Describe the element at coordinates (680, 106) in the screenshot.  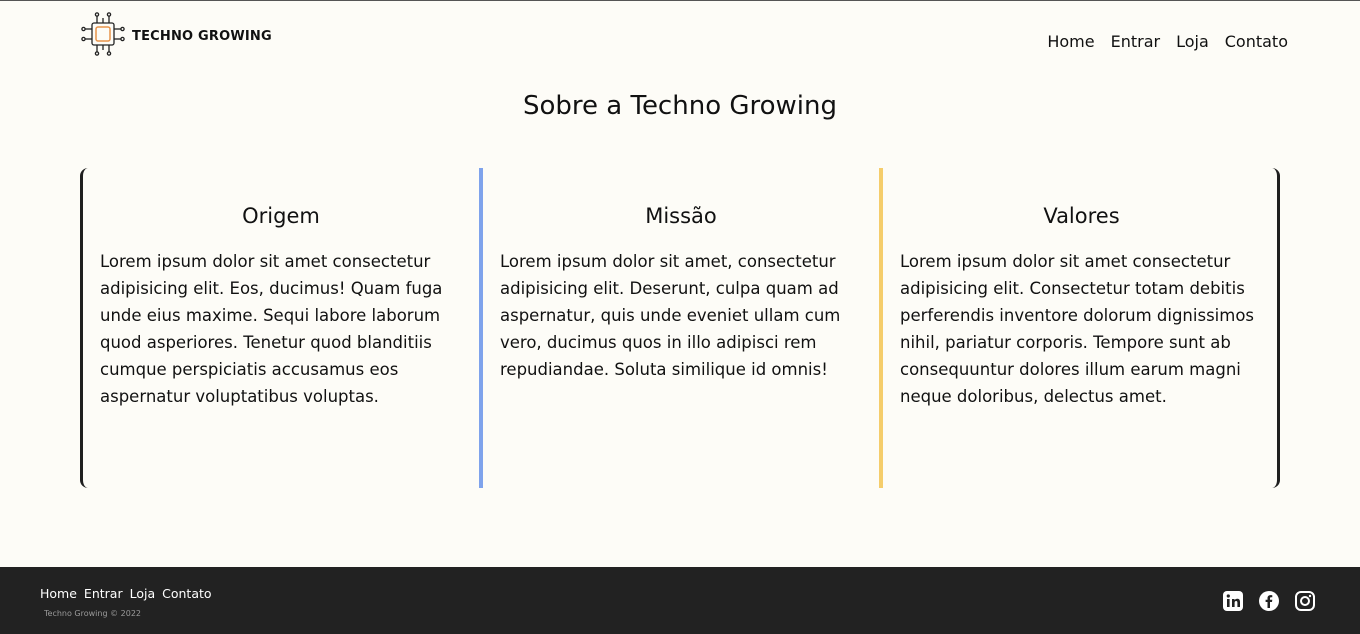
I see `page-title: Sobre a Techno Growing` at that location.